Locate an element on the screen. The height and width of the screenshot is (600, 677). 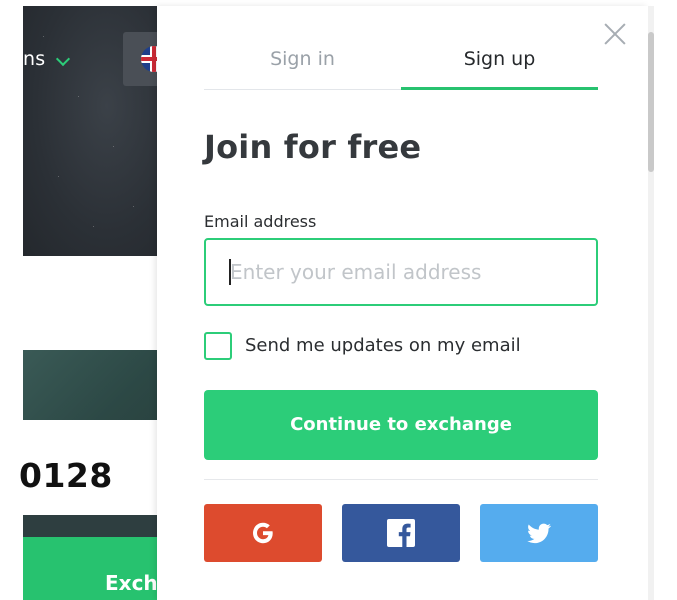
email-label: Email address is located at coordinates (260, 221).